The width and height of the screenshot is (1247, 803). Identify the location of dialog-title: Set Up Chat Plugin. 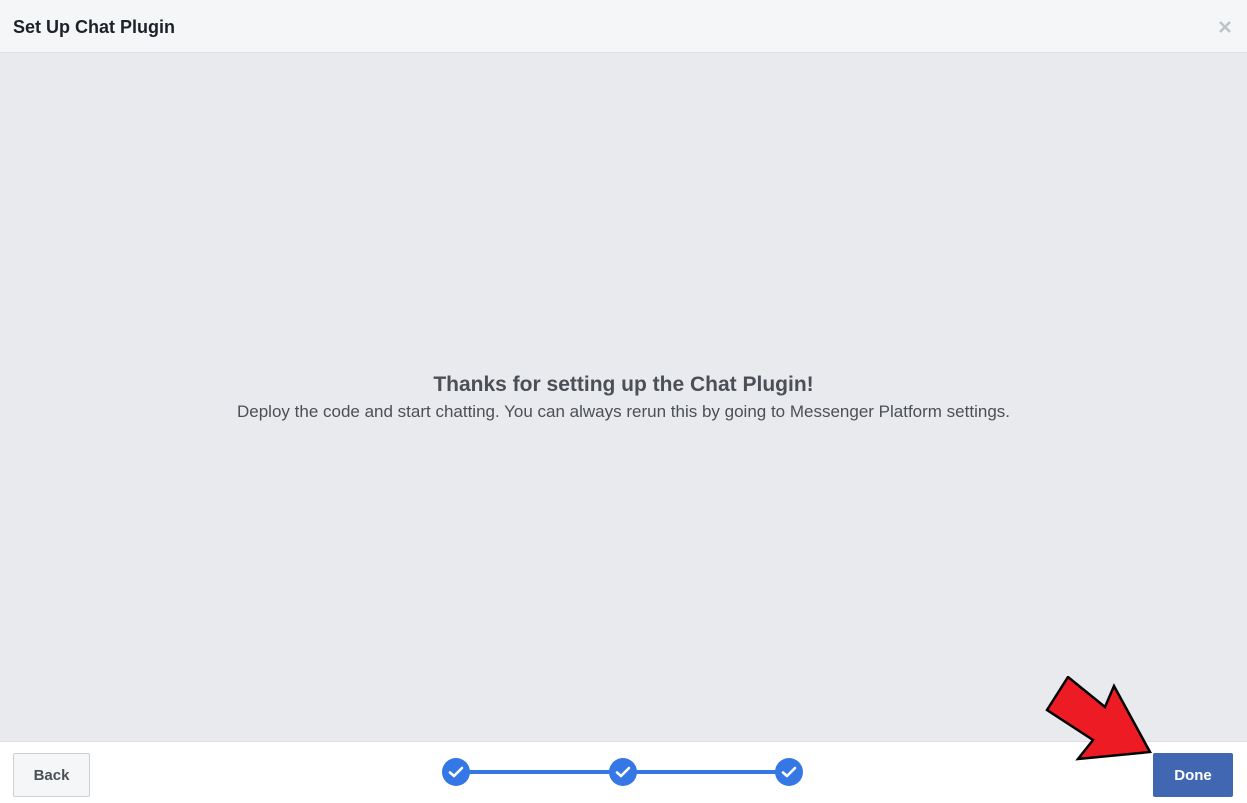
(94, 27).